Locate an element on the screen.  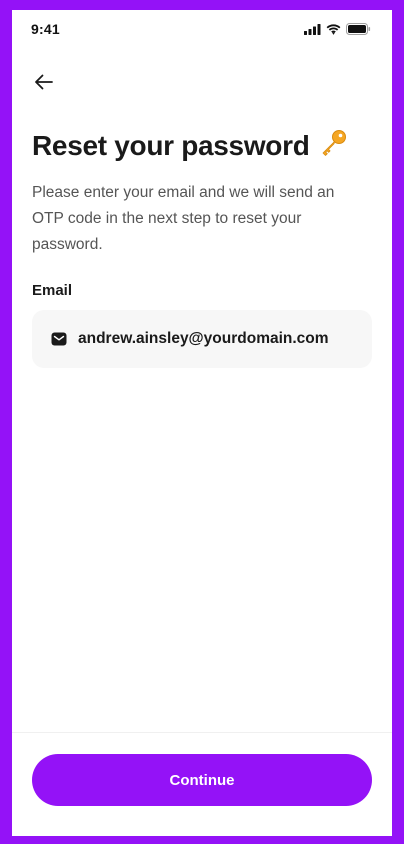
key-icon is located at coordinates (333, 145).